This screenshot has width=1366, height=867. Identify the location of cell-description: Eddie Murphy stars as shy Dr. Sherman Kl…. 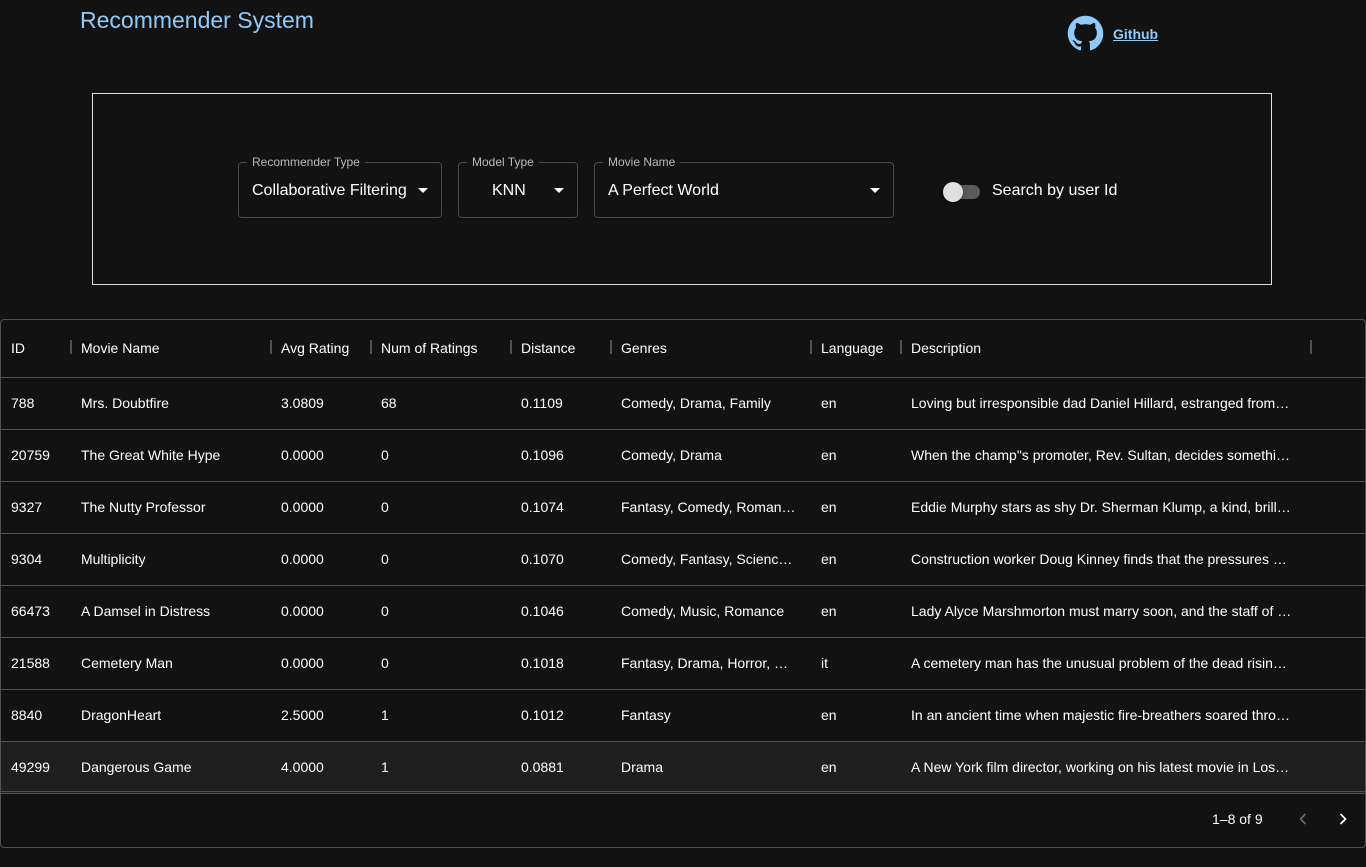
(1101, 507).